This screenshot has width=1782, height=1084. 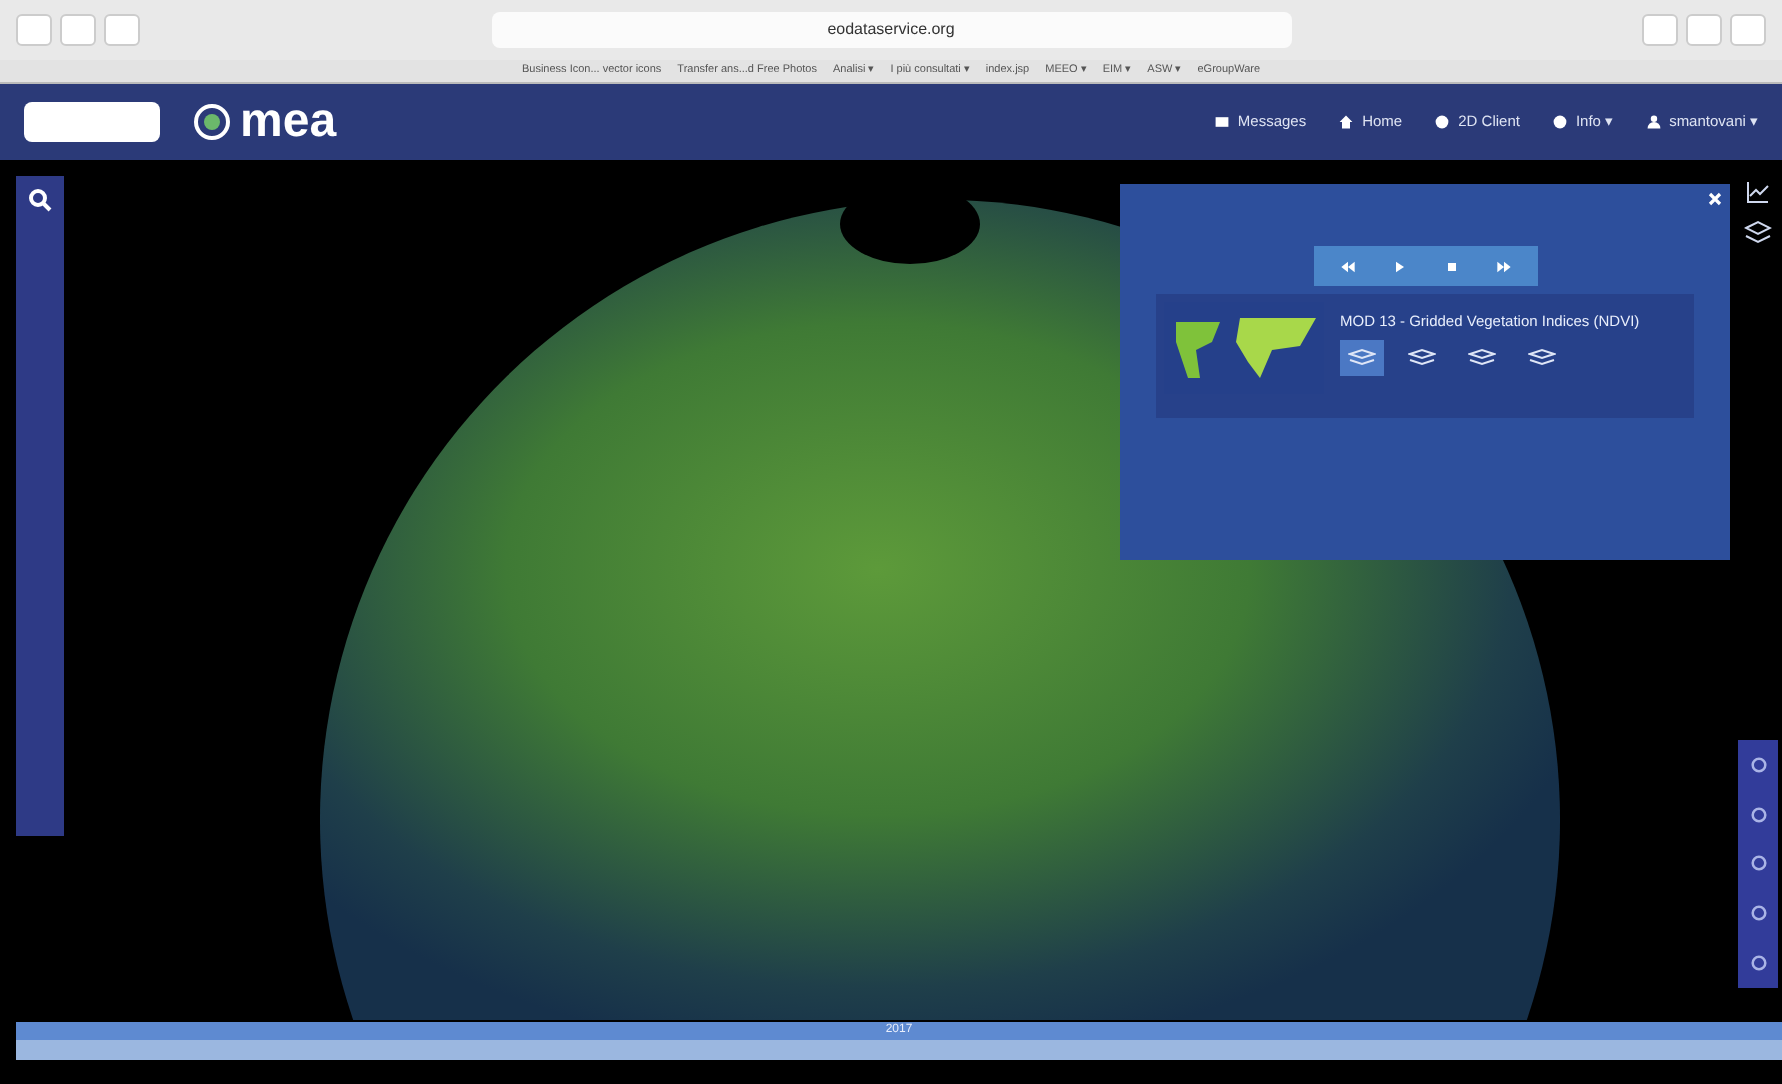 What do you see at coordinates (1347, 266) in the screenshot?
I see `rewind-icon` at bounding box center [1347, 266].